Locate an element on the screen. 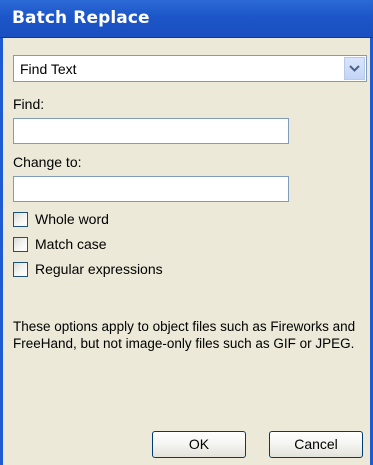 This screenshot has width=373, height=465. mode-select-value: Find Text is located at coordinates (48, 69).